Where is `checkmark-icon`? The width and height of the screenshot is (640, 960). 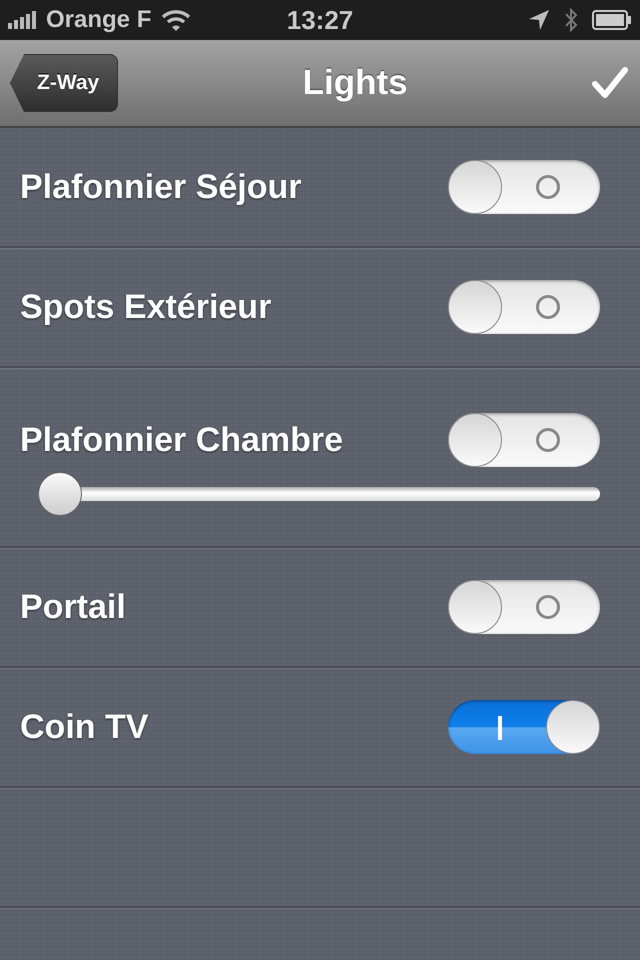
checkmark-icon is located at coordinates (610, 83).